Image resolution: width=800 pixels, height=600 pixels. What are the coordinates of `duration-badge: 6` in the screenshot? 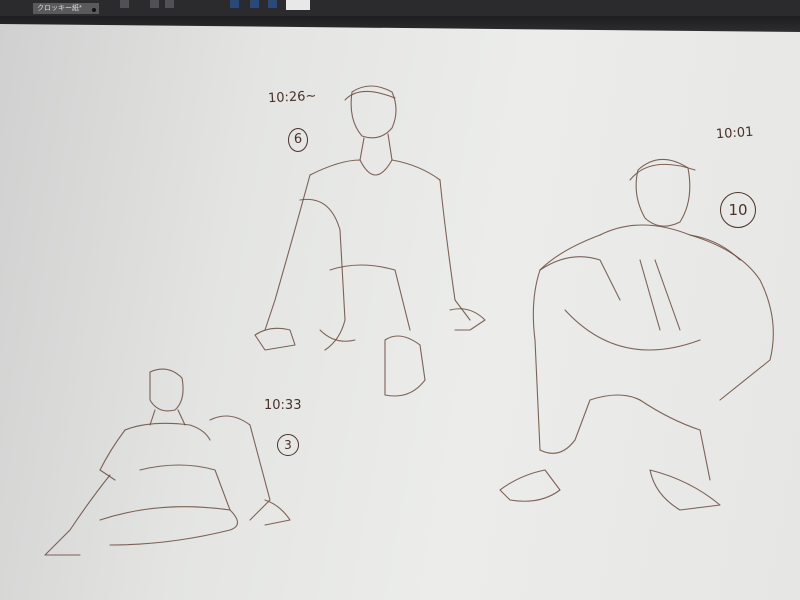 It's located at (298, 140).